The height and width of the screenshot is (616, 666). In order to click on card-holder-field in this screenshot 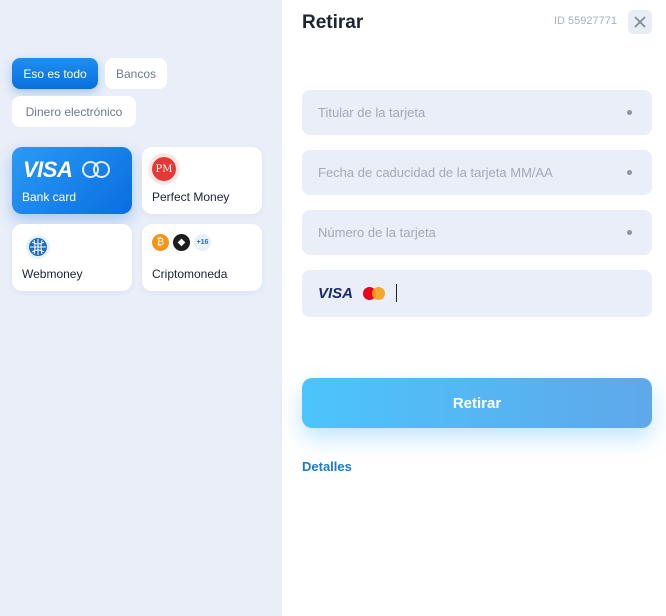, I will do `click(477, 112)`.